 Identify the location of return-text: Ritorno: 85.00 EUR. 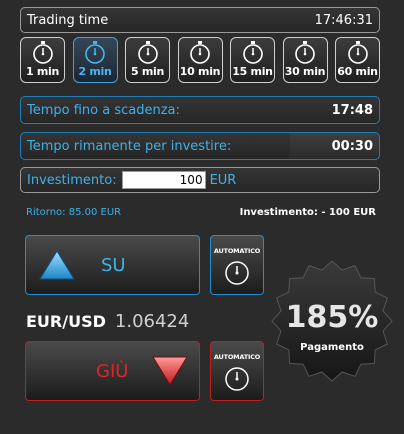
(74, 212).